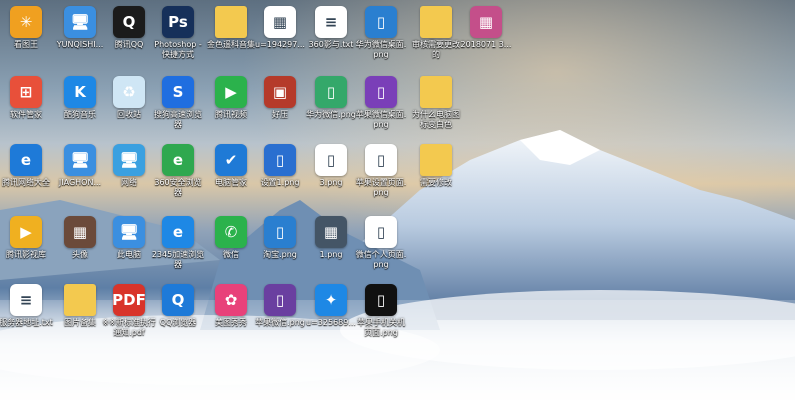 This screenshot has height=400, width=795. What do you see at coordinates (129, 44) in the screenshot?
I see `desktop-icon-label: 腾讯QQ` at bounding box center [129, 44].